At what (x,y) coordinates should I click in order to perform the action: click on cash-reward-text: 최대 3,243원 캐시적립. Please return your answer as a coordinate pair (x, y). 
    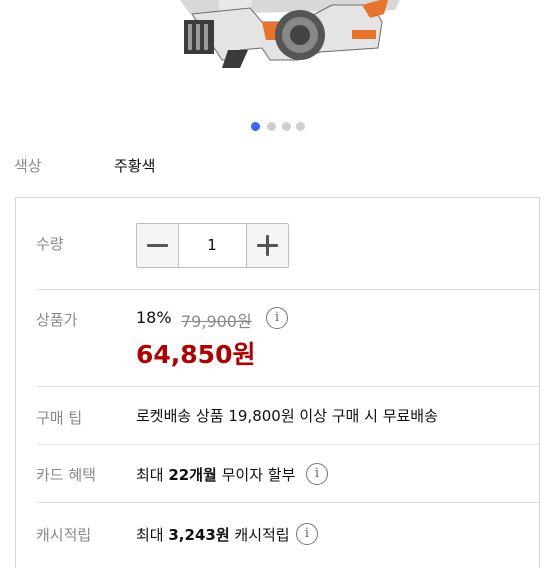
    Looking at the image, I should click on (213, 534).